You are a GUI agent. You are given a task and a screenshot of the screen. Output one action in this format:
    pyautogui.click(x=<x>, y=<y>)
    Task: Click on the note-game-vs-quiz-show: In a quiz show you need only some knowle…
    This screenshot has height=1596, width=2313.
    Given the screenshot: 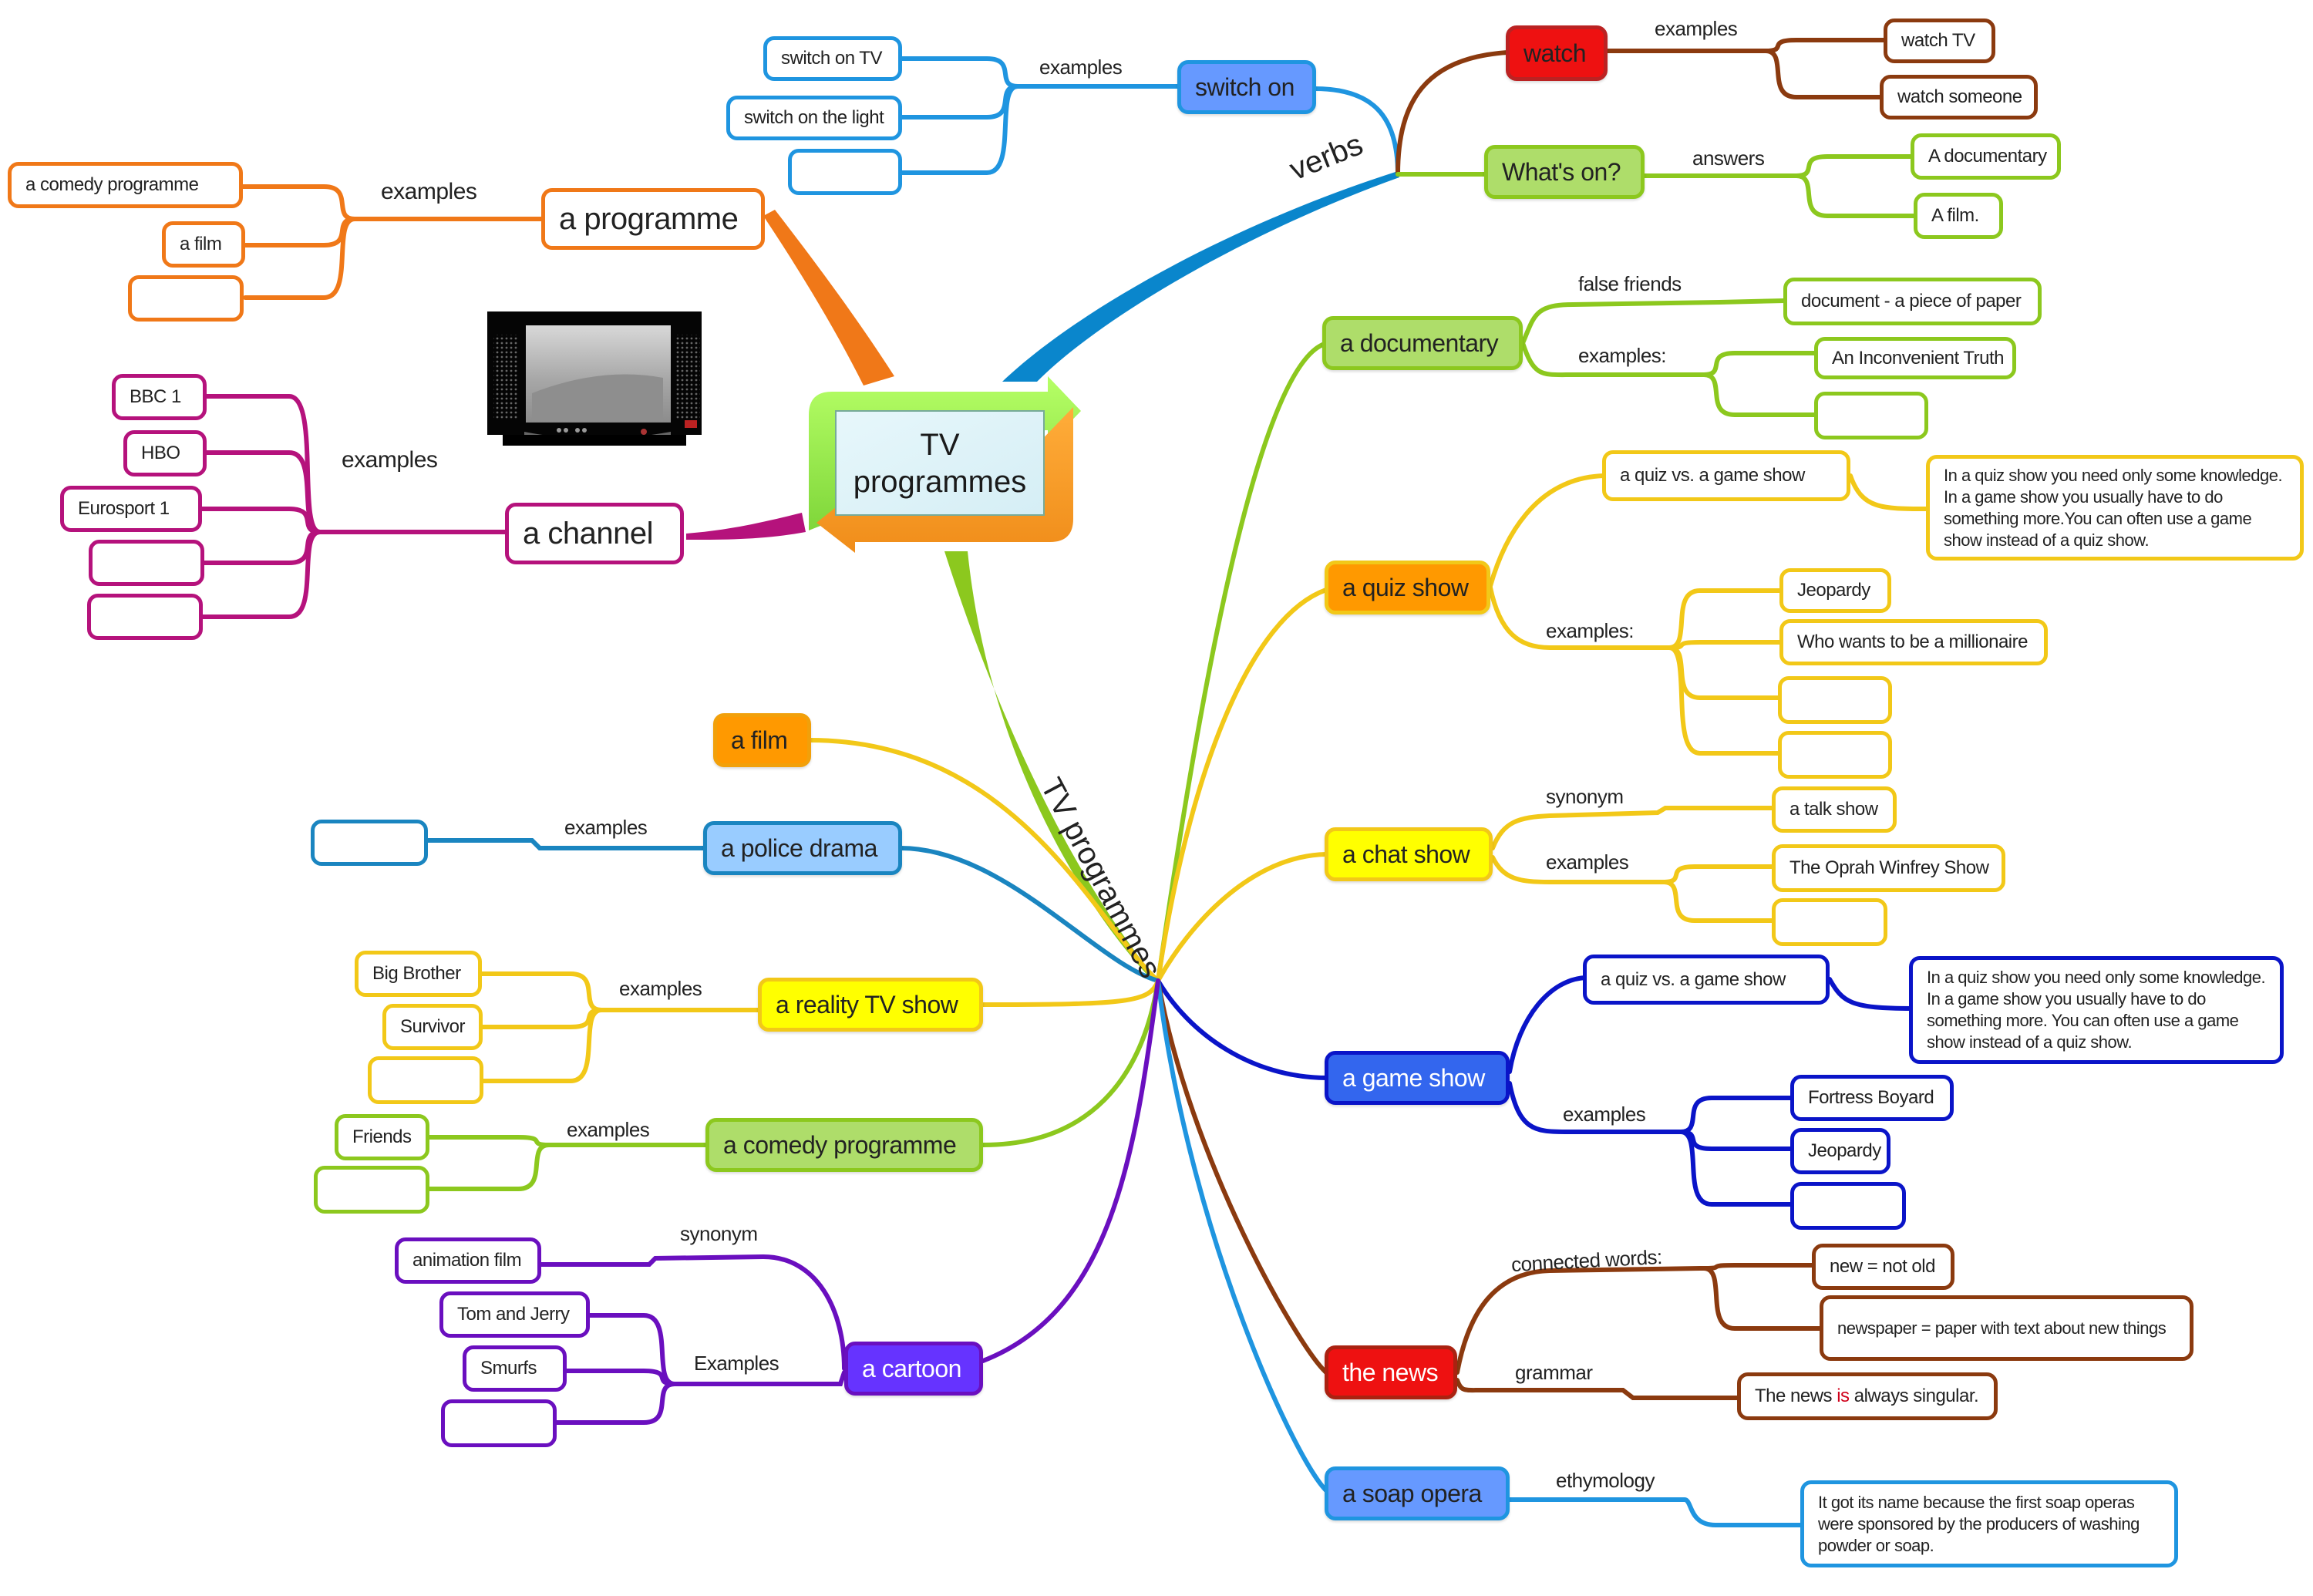 What is the action you would take?
    pyautogui.click(x=2097, y=1010)
    